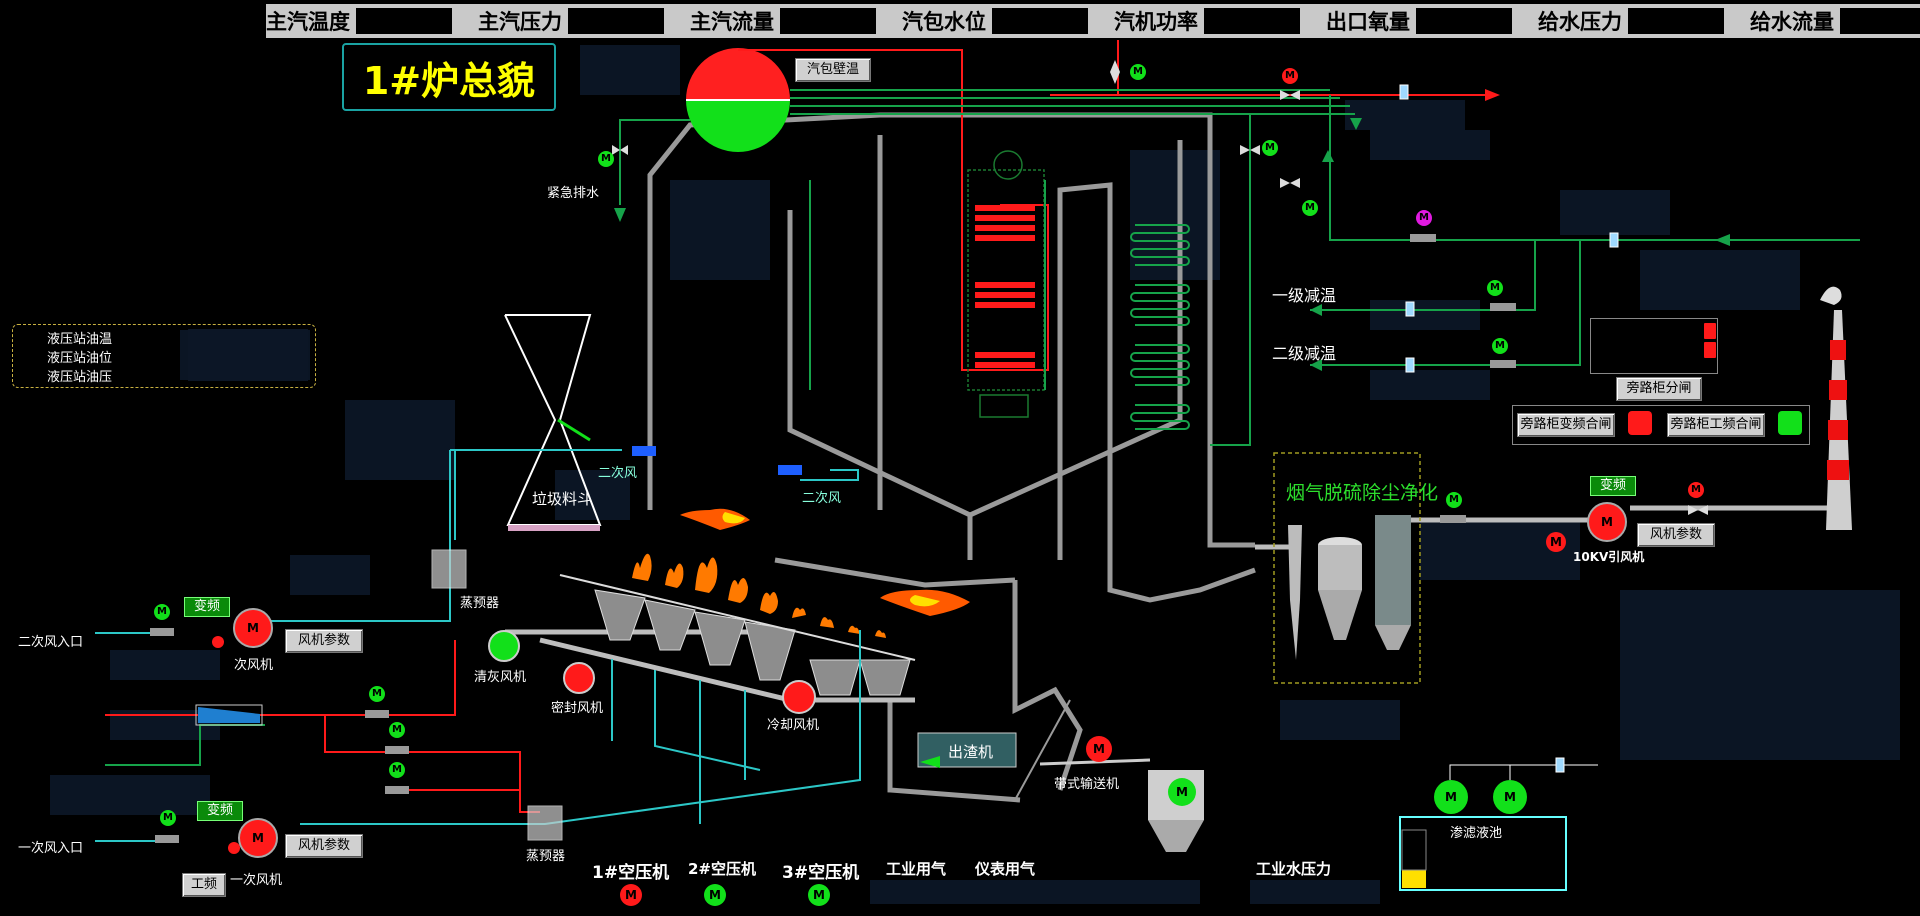 The height and width of the screenshot is (916, 1920). I want to click on hopper-grate, so click(554, 528).